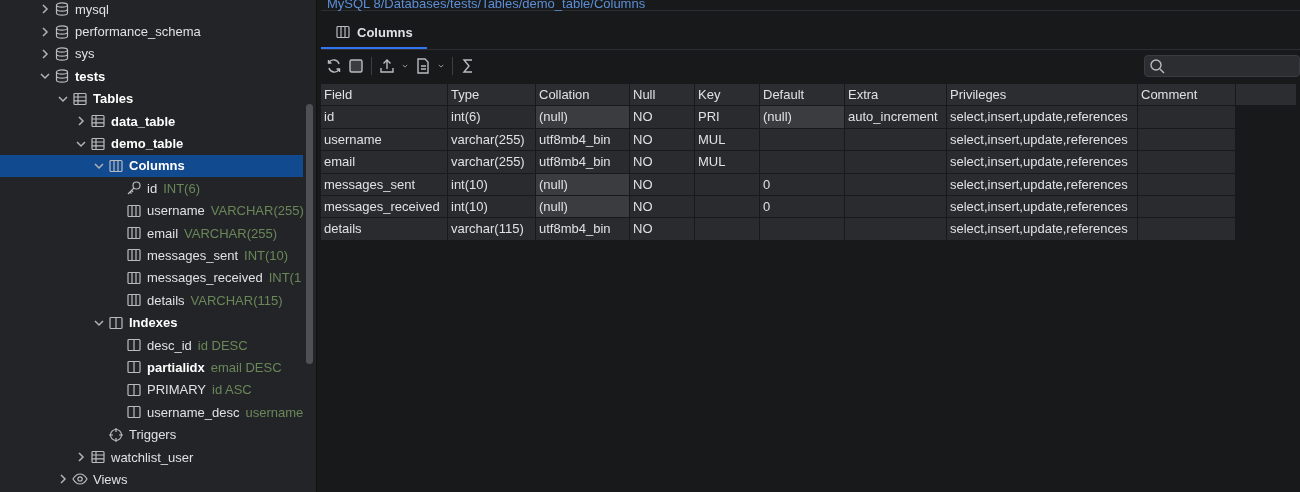 Image resolution: width=1300 pixels, height=492 pixels. I want to click on tree-item: messages_received INT(1, so click(151, 278).